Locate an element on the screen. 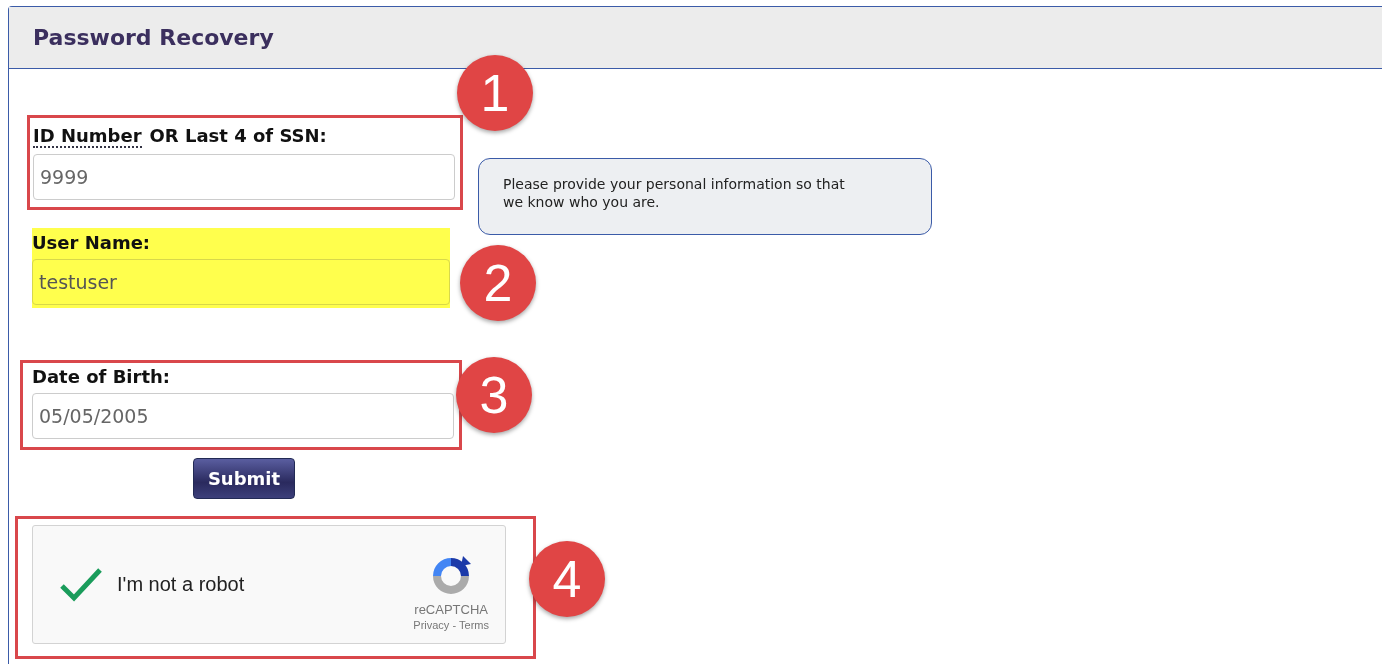 The width and height of the screenshot is (1382, 670). terms-link: Terms is located at coordinates (474, 625).